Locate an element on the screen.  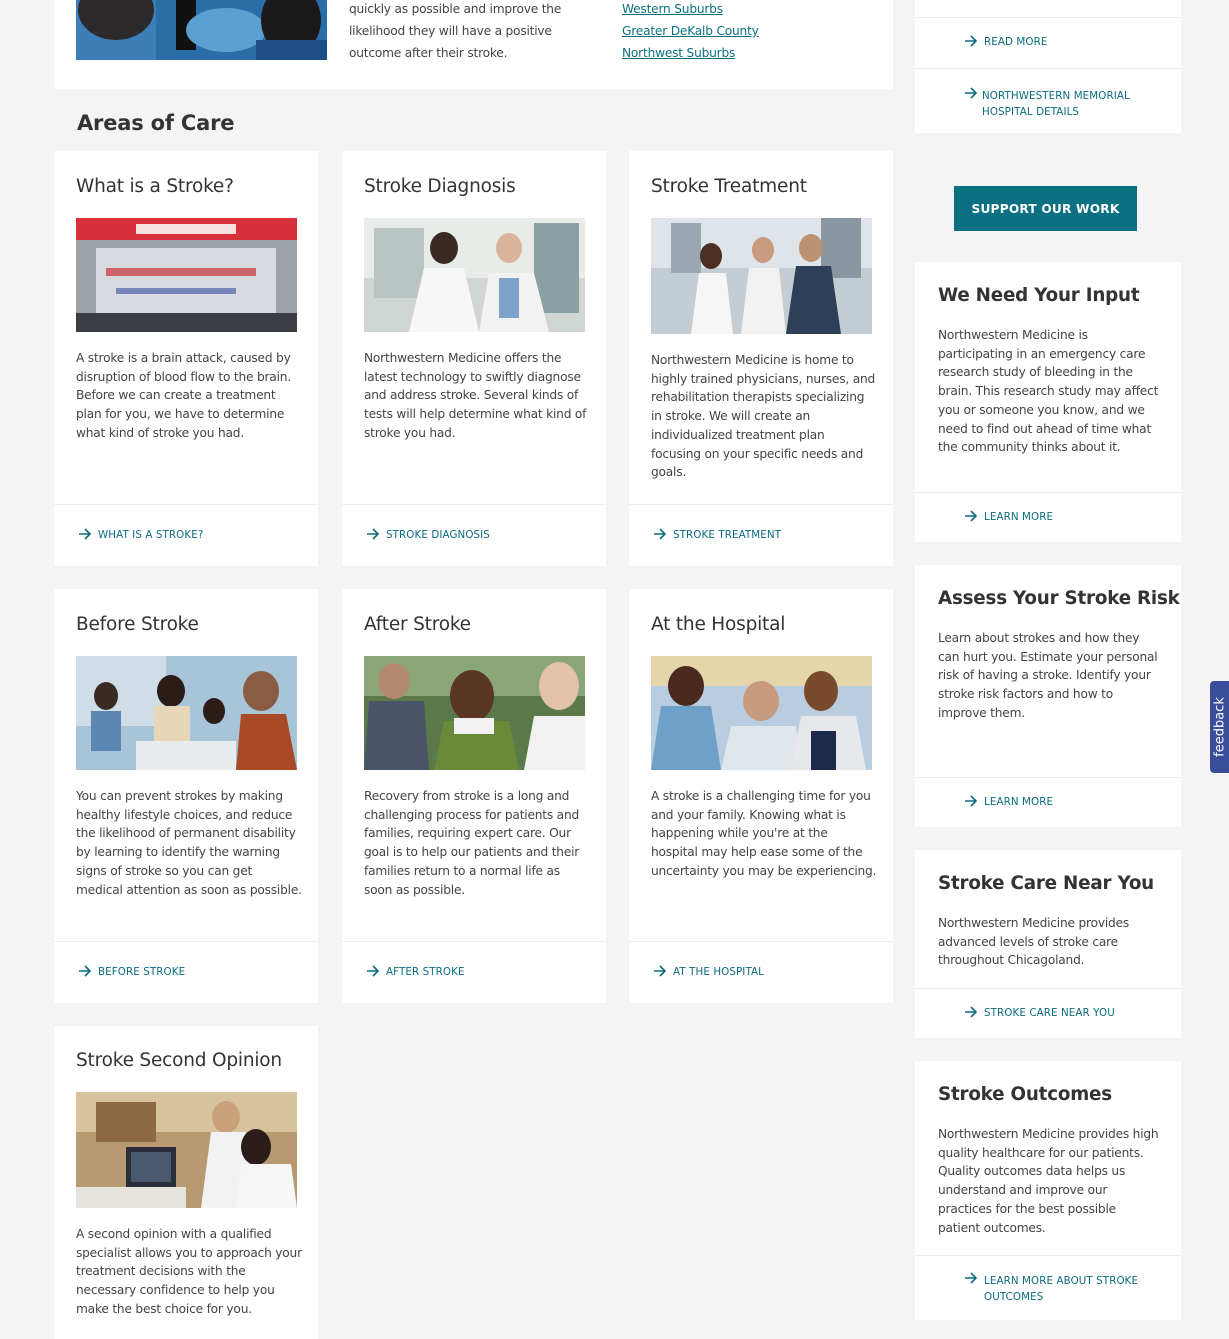
ambulance-emergency-photo is located at coordinates (186, 275).